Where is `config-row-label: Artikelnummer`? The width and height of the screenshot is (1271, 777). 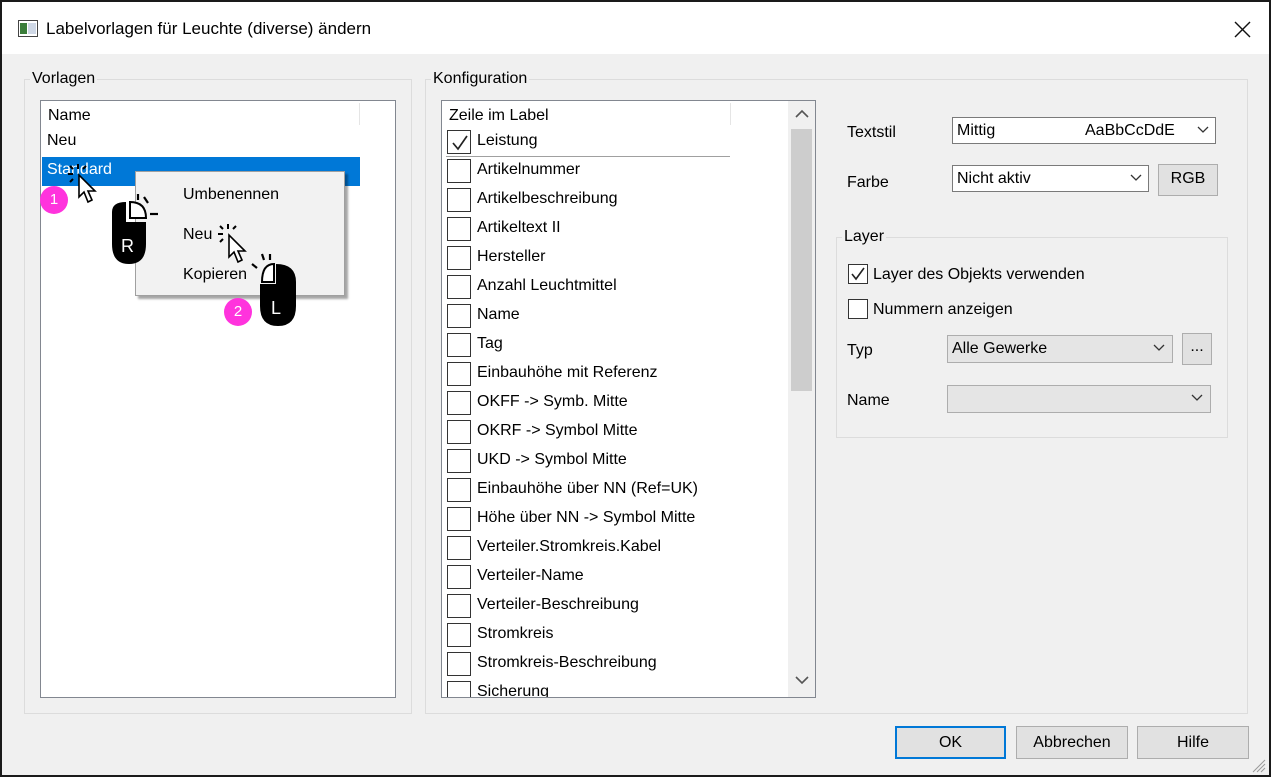 config-row-label: Artikelnummer is located at coordinates (529, 169).